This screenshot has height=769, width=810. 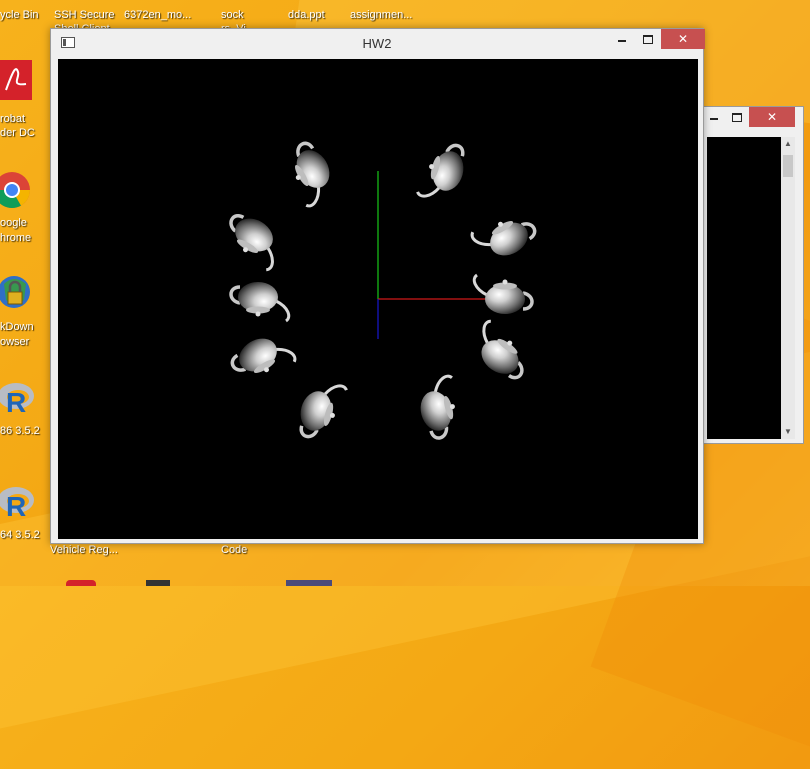 I want to click on scroll-down-icon: ▼, so click(x=788, y=432).